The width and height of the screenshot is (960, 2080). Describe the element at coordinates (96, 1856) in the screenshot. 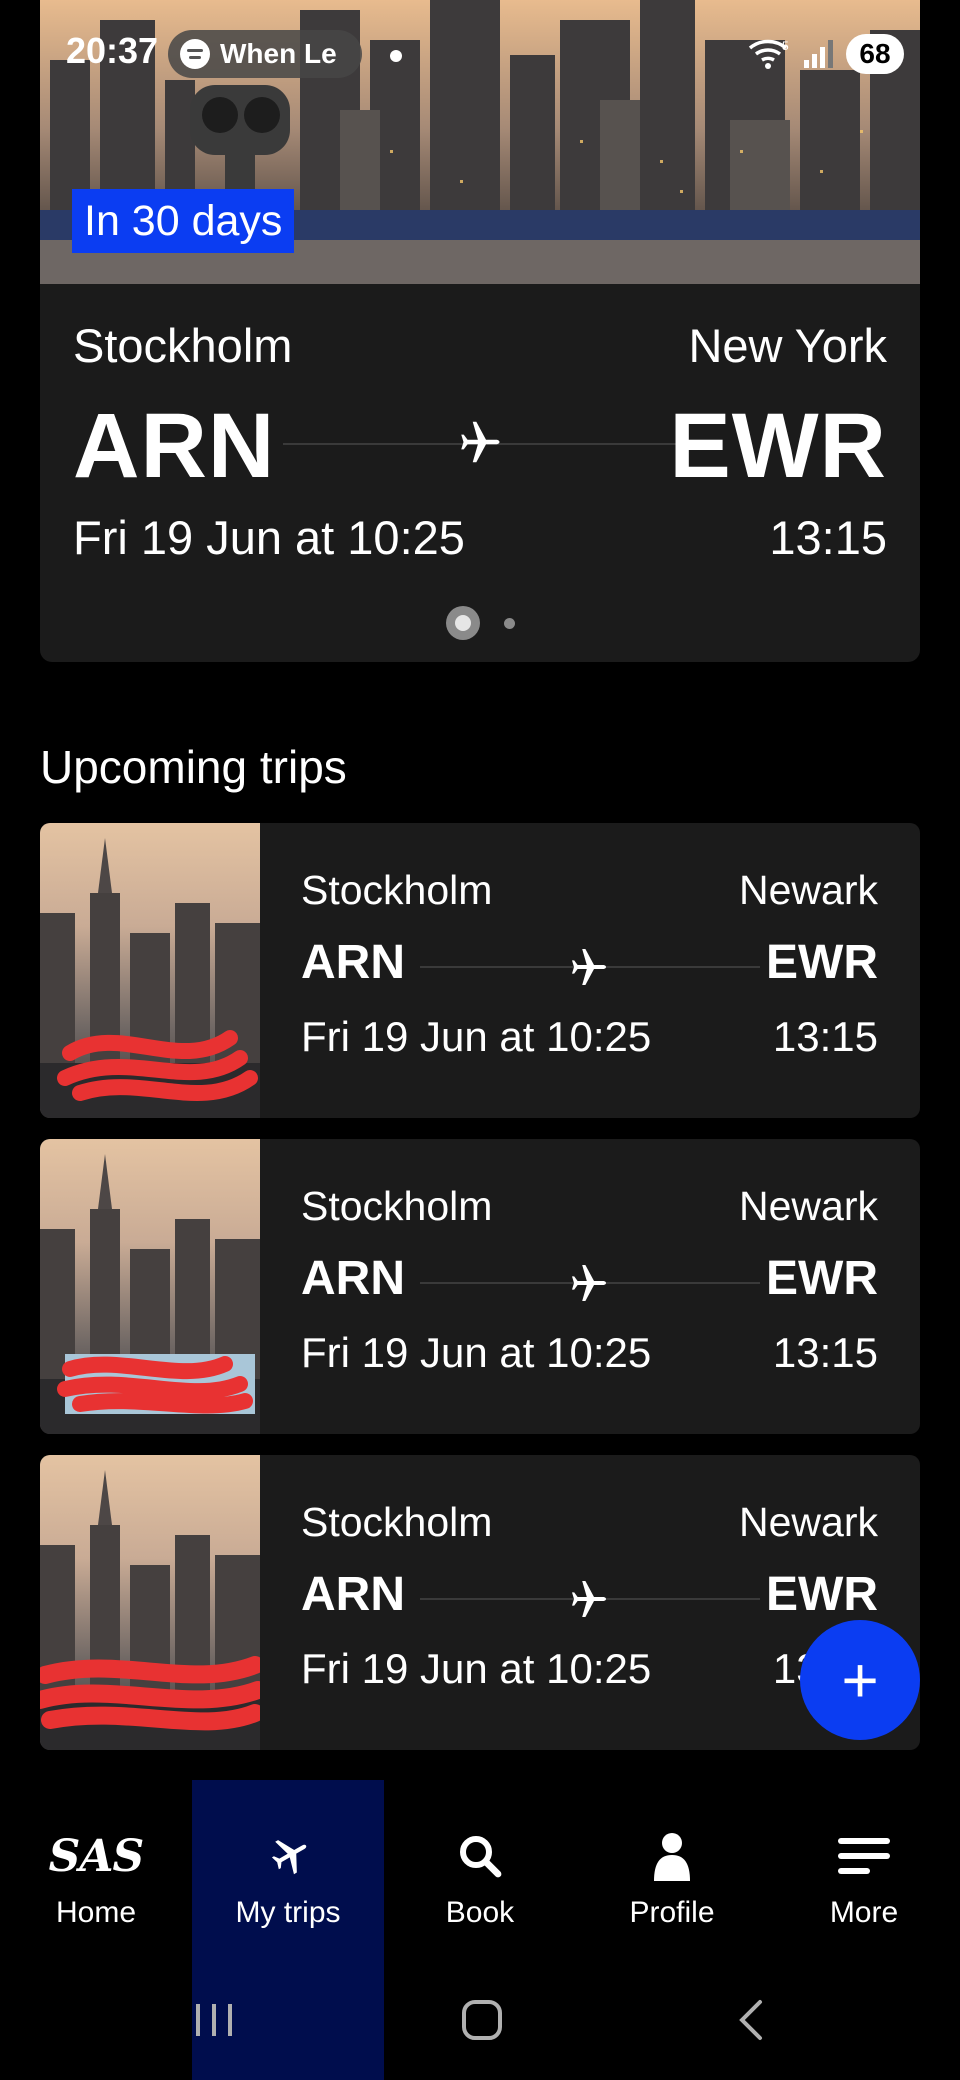

I see `sas-logo-icon: SAS` at that location.